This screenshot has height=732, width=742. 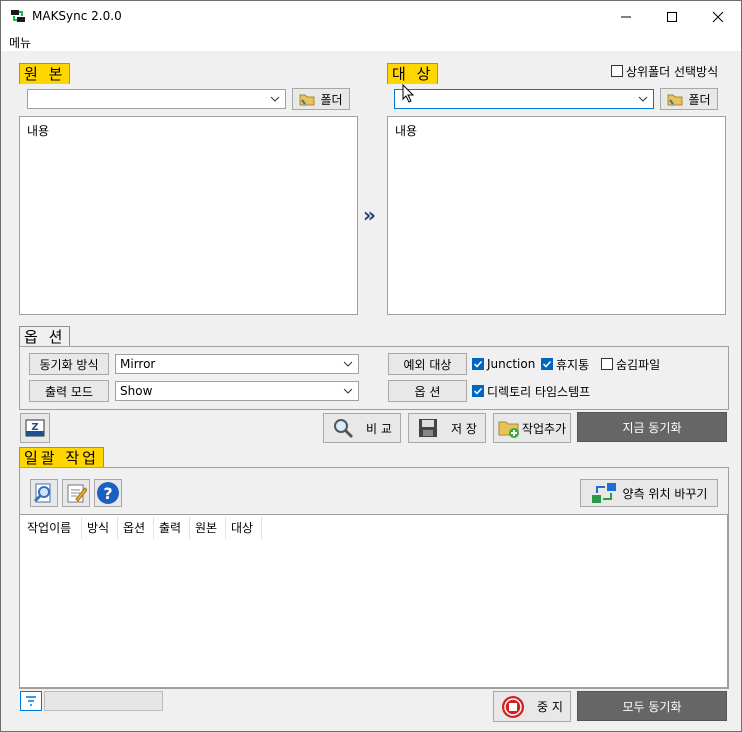 I want to click on target-path-combo, so click(x=524, y=99).